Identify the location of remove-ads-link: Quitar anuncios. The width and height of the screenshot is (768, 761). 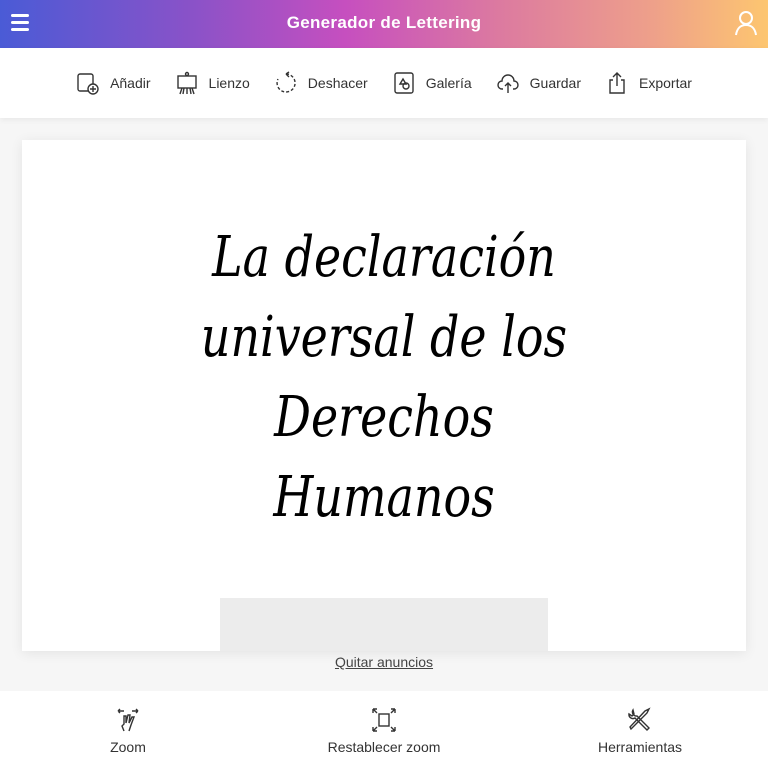
(384, 662).